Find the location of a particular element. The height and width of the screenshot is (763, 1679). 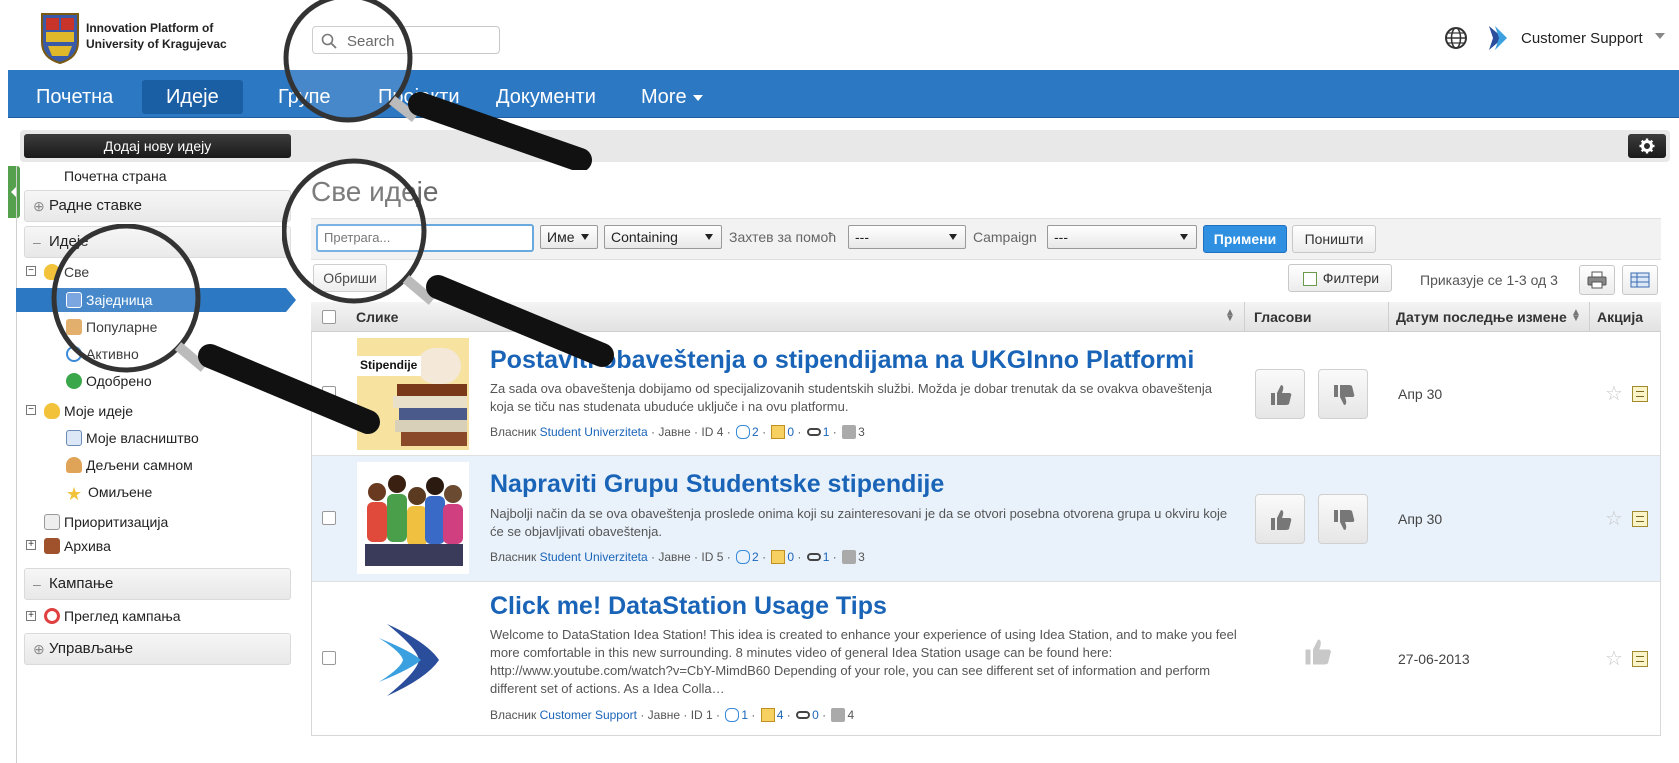

sidebar-item-my-ideas: Моје идеје is located at coordinates (88, 411).